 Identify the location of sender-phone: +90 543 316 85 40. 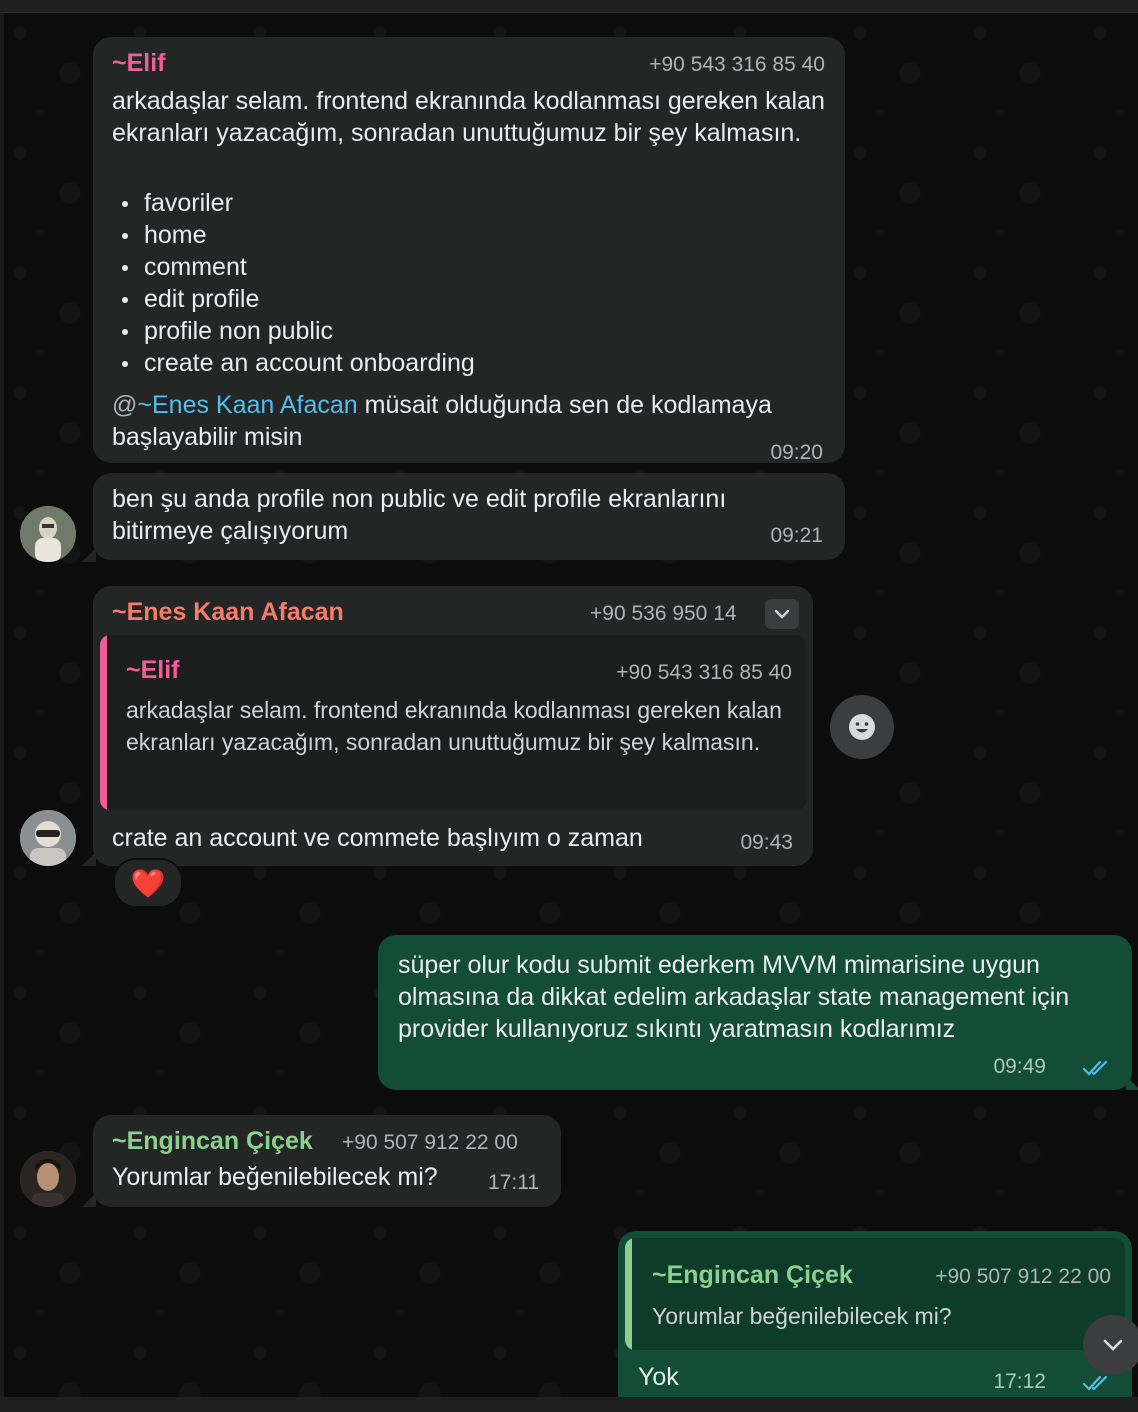
(737, 64).